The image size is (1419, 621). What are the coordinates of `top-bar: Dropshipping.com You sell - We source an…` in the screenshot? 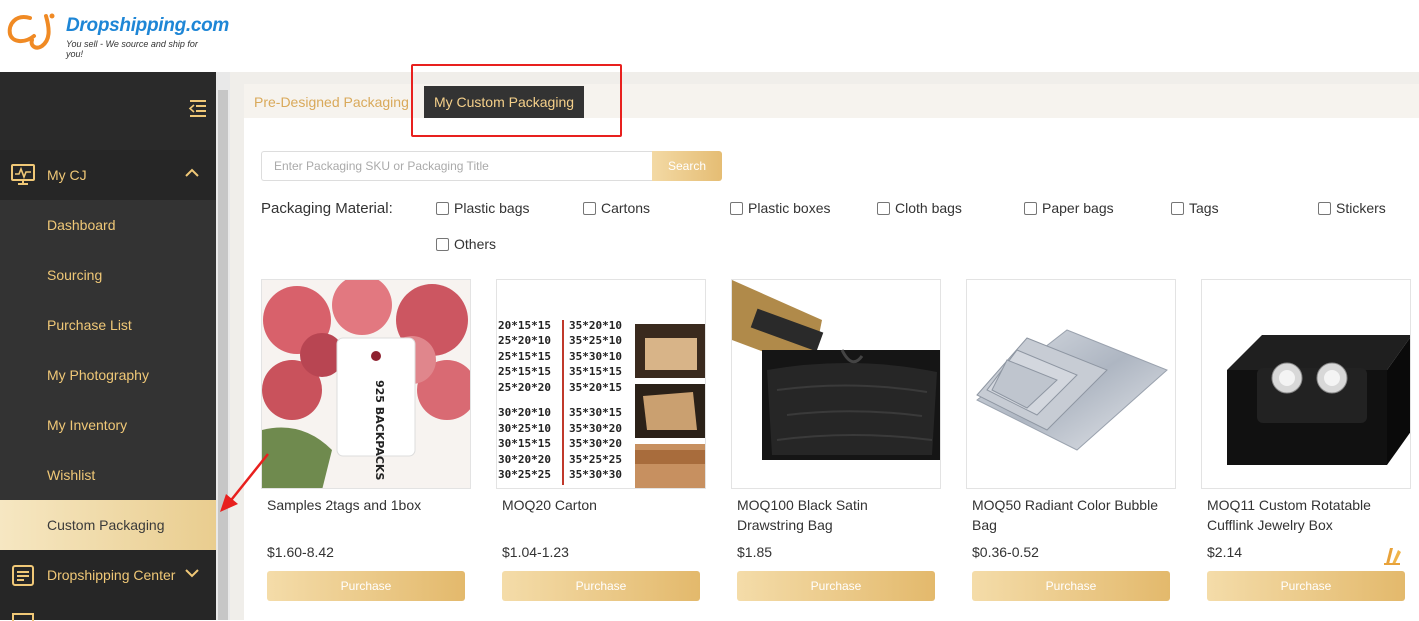 It's located at (709, 36).